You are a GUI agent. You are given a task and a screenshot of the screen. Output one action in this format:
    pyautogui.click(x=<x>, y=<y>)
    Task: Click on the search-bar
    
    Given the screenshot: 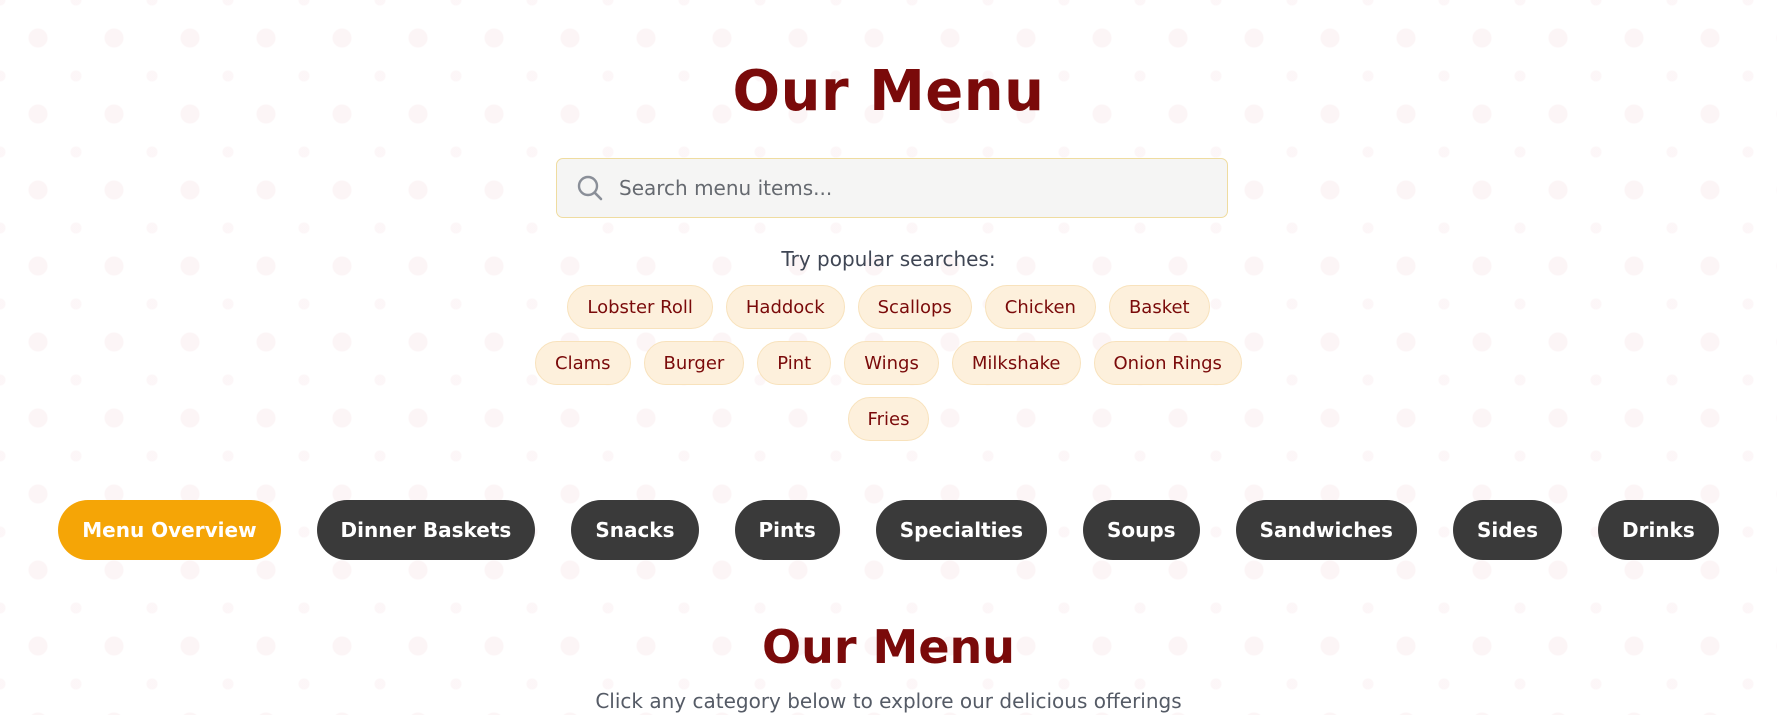 What is the action you would take?
    pyautogui.click(x=892, y=188)
    